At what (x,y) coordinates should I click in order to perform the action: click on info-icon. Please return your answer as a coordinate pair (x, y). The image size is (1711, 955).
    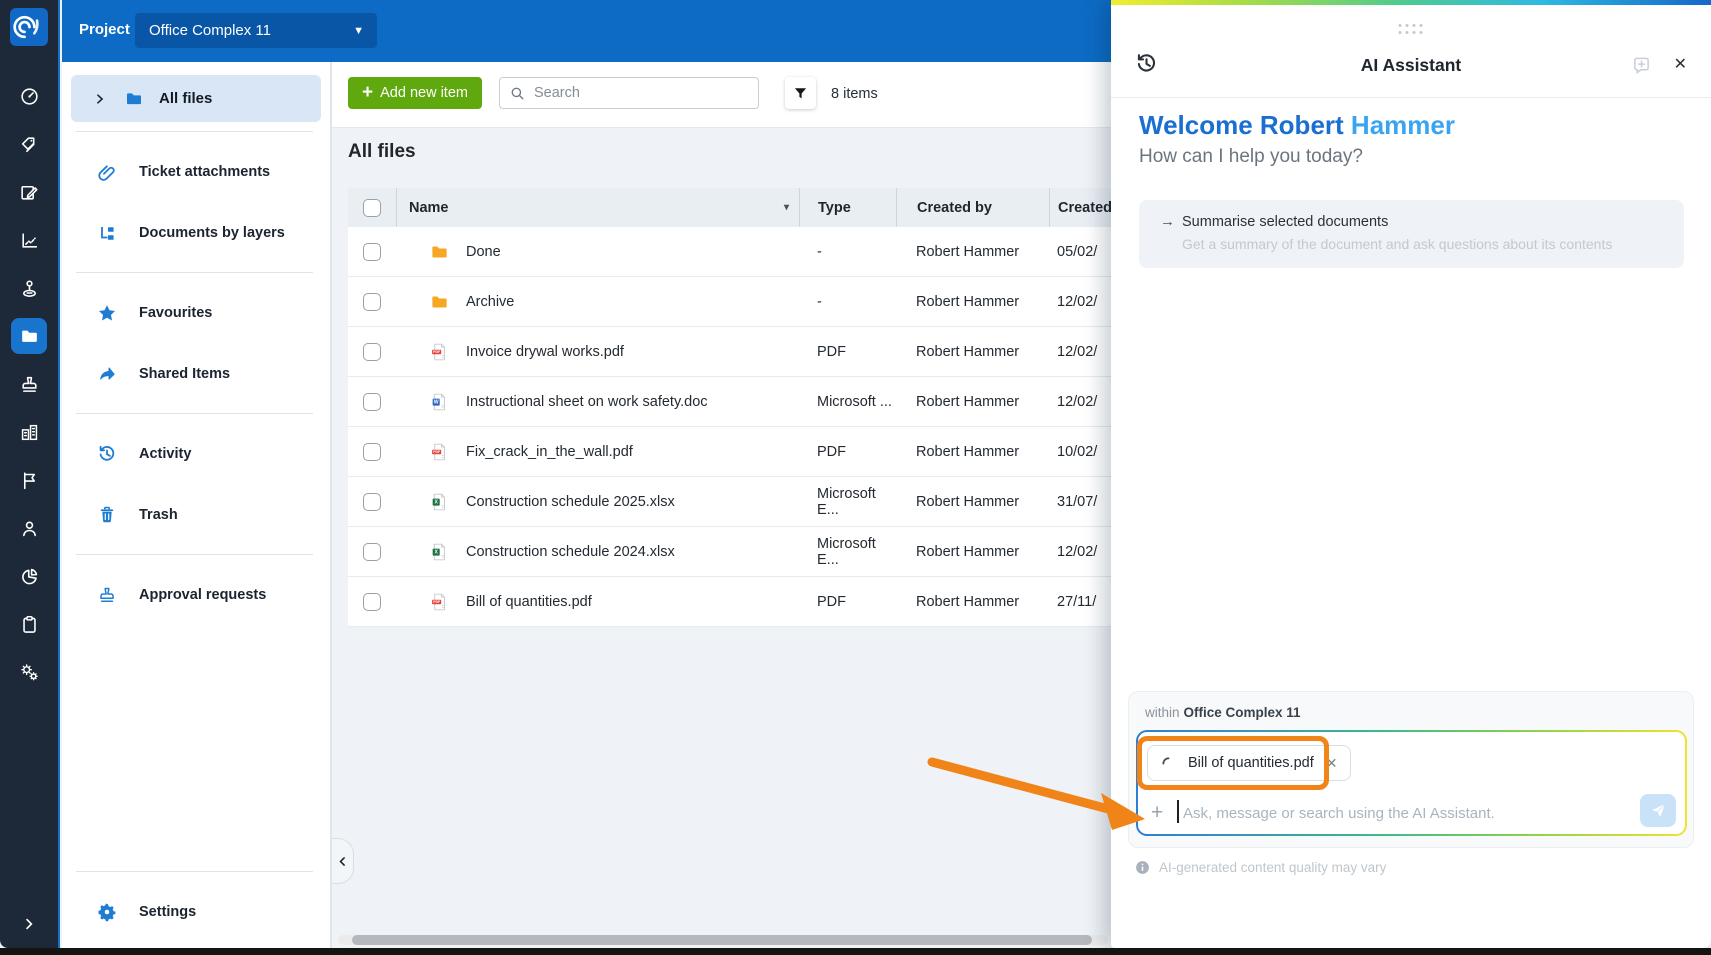
    Looking at the image, I should click on (1142, 867).